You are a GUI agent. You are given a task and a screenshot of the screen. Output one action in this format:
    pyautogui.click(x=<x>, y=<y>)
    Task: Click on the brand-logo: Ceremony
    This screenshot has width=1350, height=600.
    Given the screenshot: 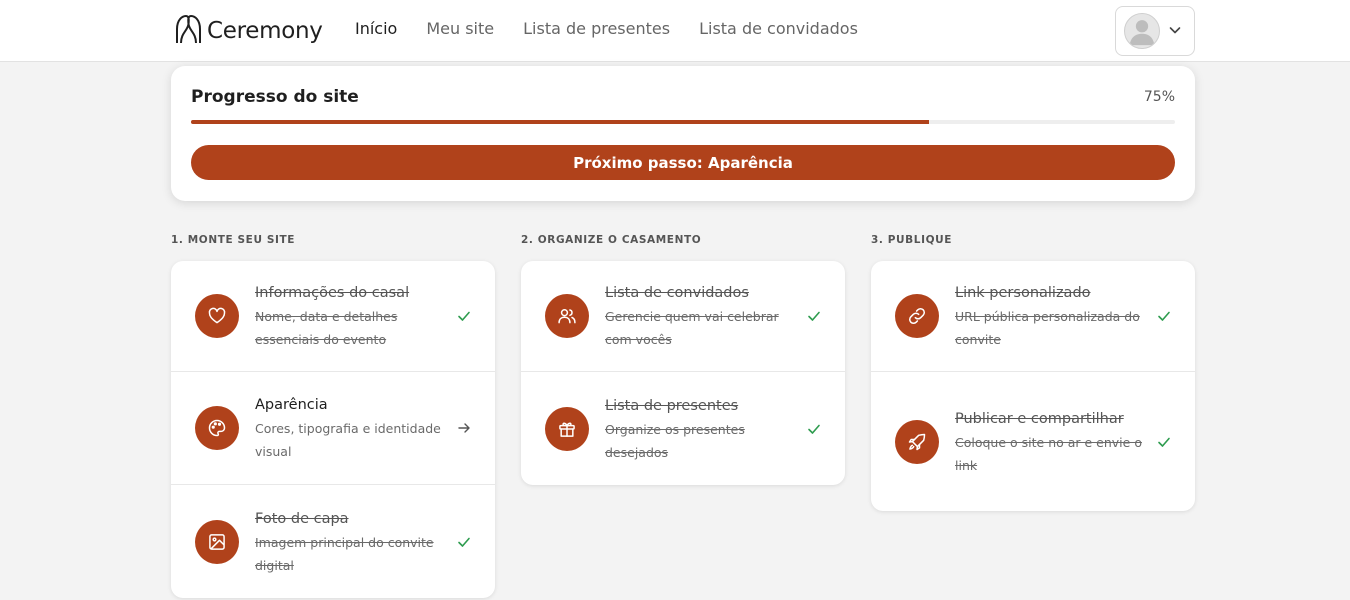 What is the action you would take?
    pyautogui.click(x=249, y=31)
    